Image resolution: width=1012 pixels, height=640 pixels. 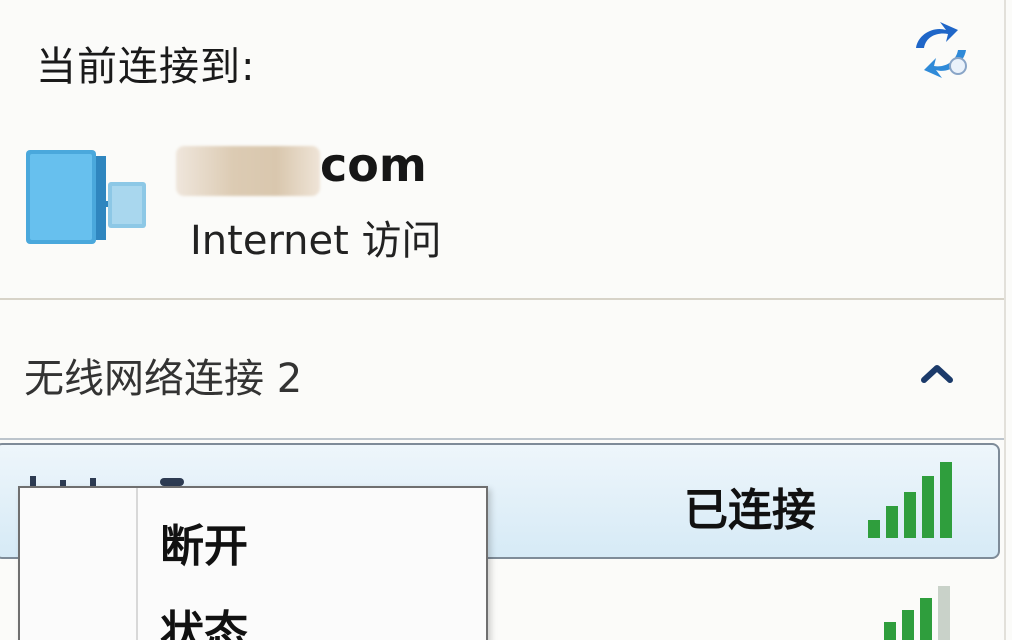 What do you see at coordinates (248, 171) in the screenshot?
I see `redacted-network-name` at bounding box center [248, 171].